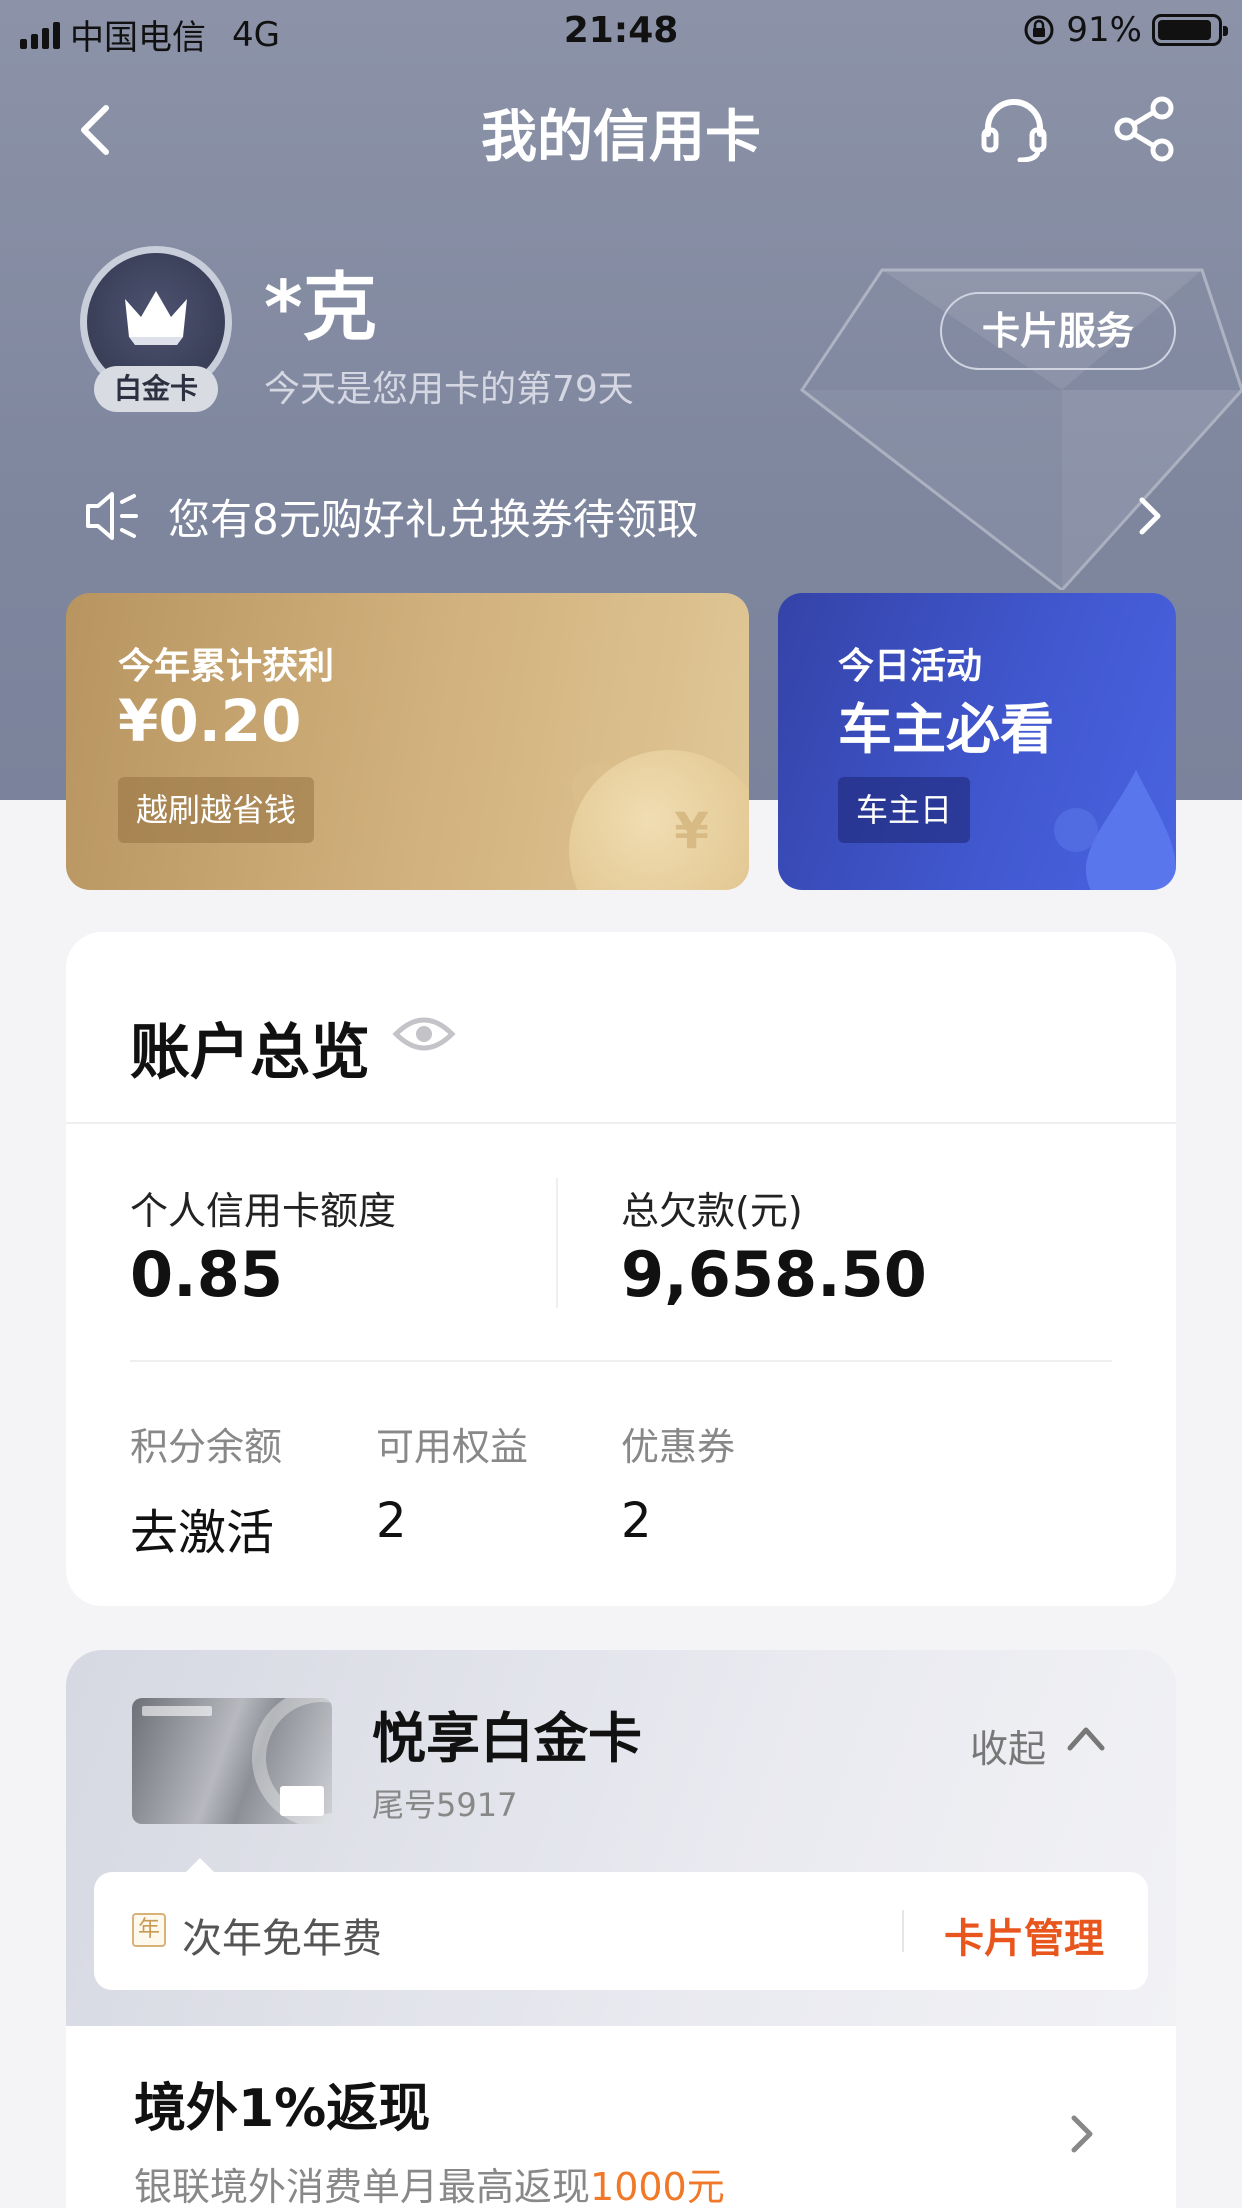 The image size is (1242, 2208). What do you see at coordinates (678, 1447) in the screenshot?
I see `stat-label: 优惠券` at bounding box center [678, 1447].